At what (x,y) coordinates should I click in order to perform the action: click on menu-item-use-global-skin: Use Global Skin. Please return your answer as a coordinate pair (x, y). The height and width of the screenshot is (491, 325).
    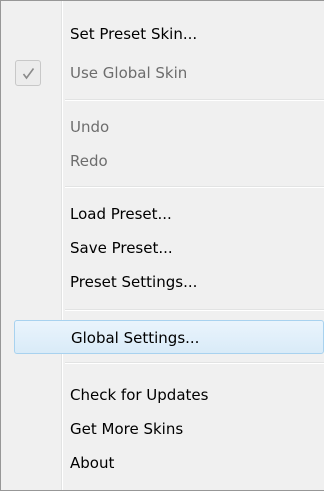
    Looking at the image, I should click on (164, 73).